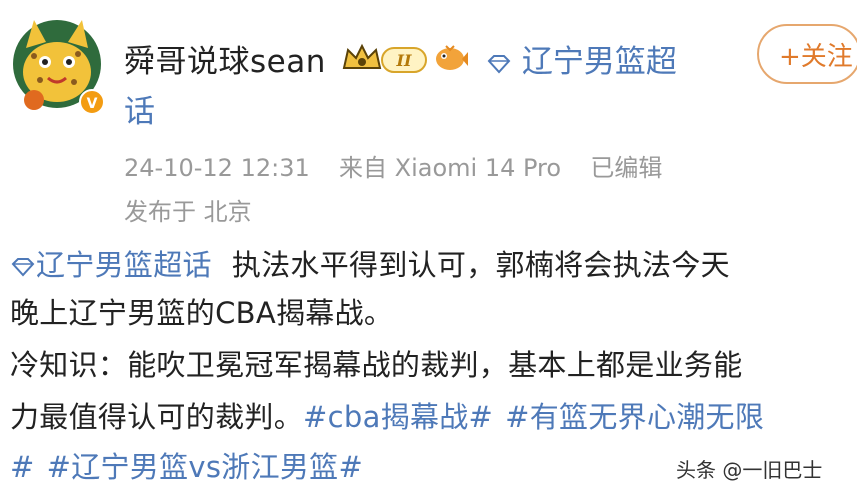 The width and height of the screenshot is (857, 487). I want to click on edited-label: 已编辑, so click(626, 168).